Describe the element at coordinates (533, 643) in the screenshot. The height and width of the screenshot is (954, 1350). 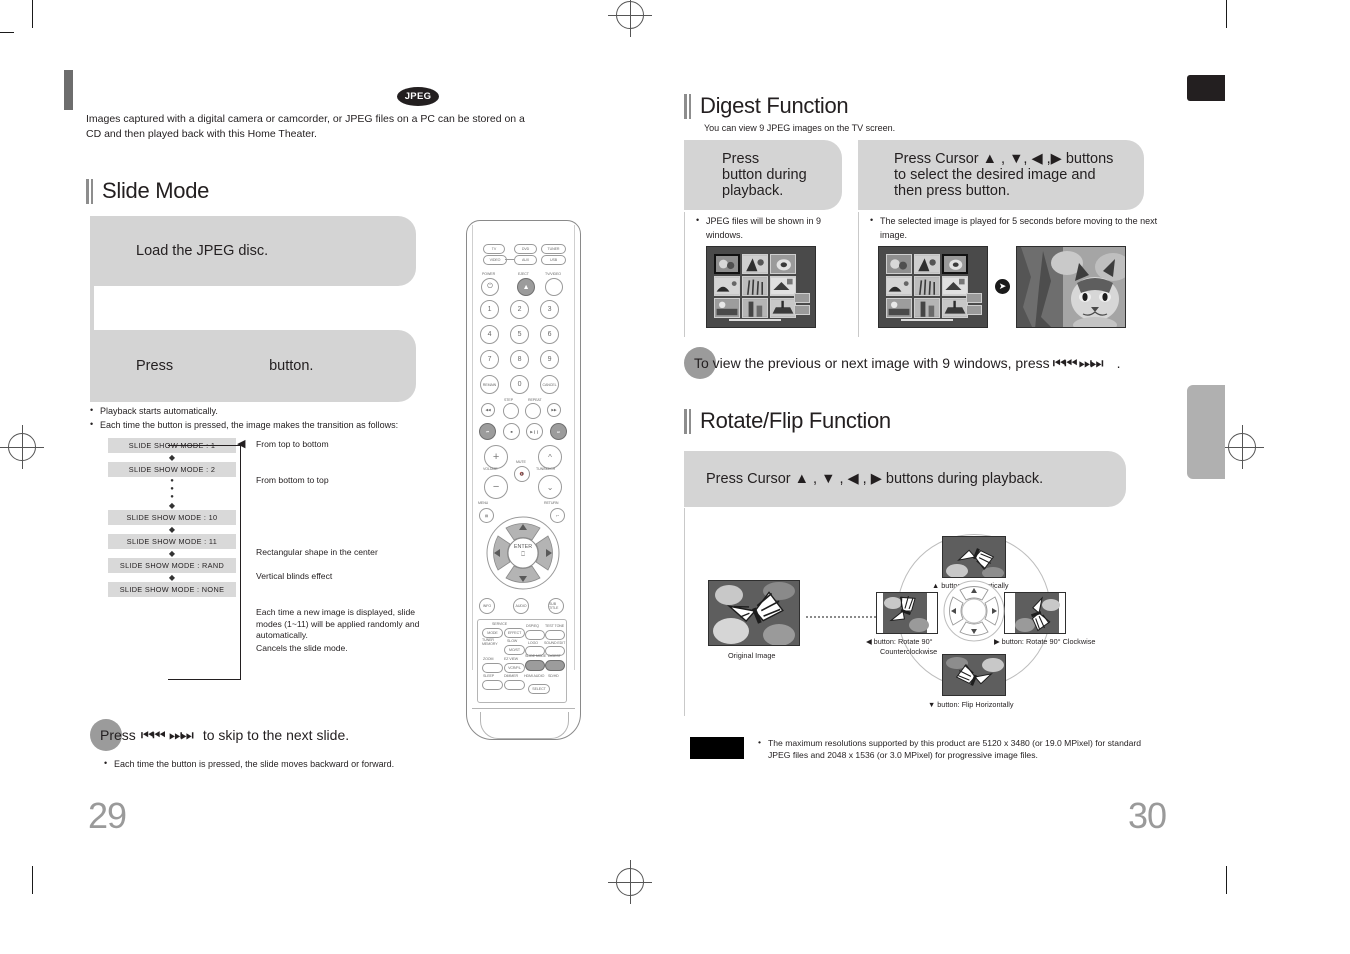
I see `remote-label-logo: LOGO` at that location.